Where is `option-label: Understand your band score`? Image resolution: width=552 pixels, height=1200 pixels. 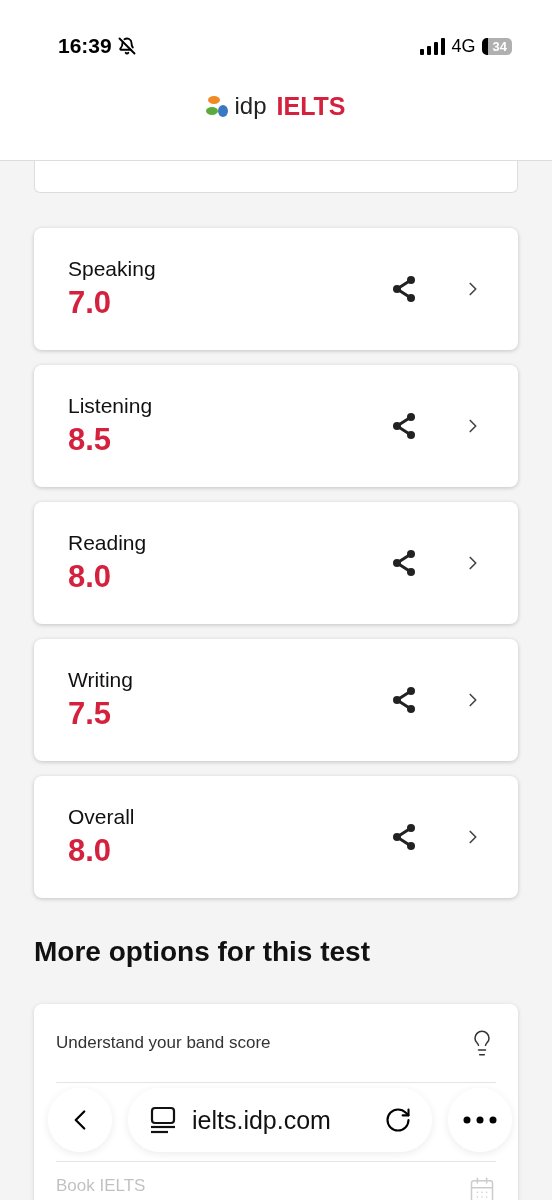 option-label: Understand your band score is located at coordinates (163, 1043).